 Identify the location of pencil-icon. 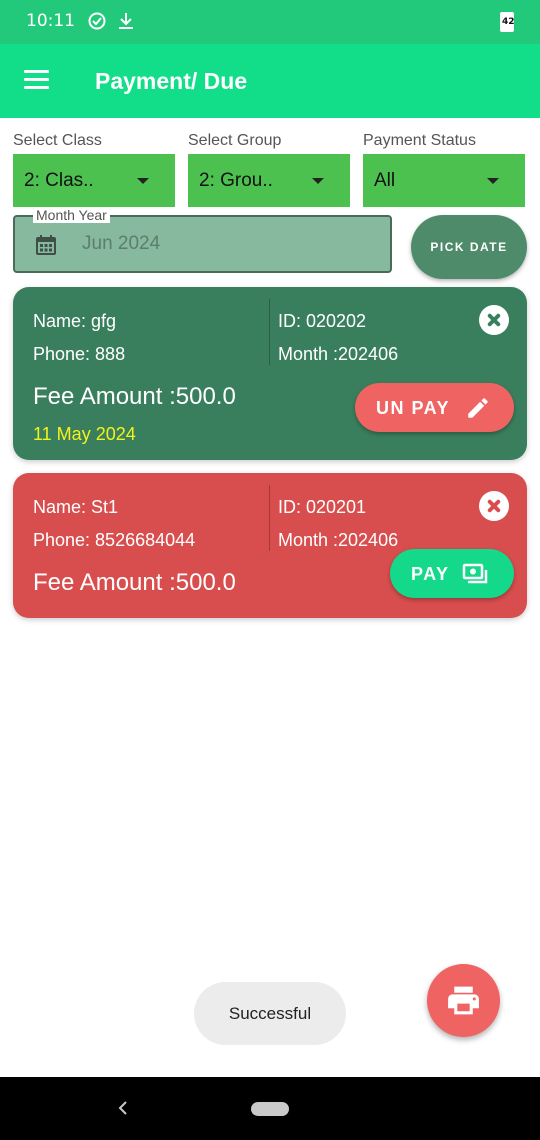
(478, 408).